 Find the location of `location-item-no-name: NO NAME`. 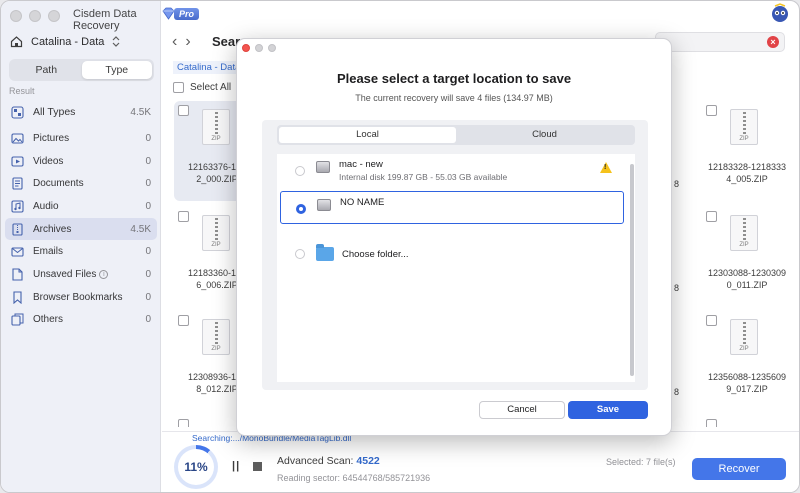

location-item-no-name: NO NAME is located at coordinates (452, 207).